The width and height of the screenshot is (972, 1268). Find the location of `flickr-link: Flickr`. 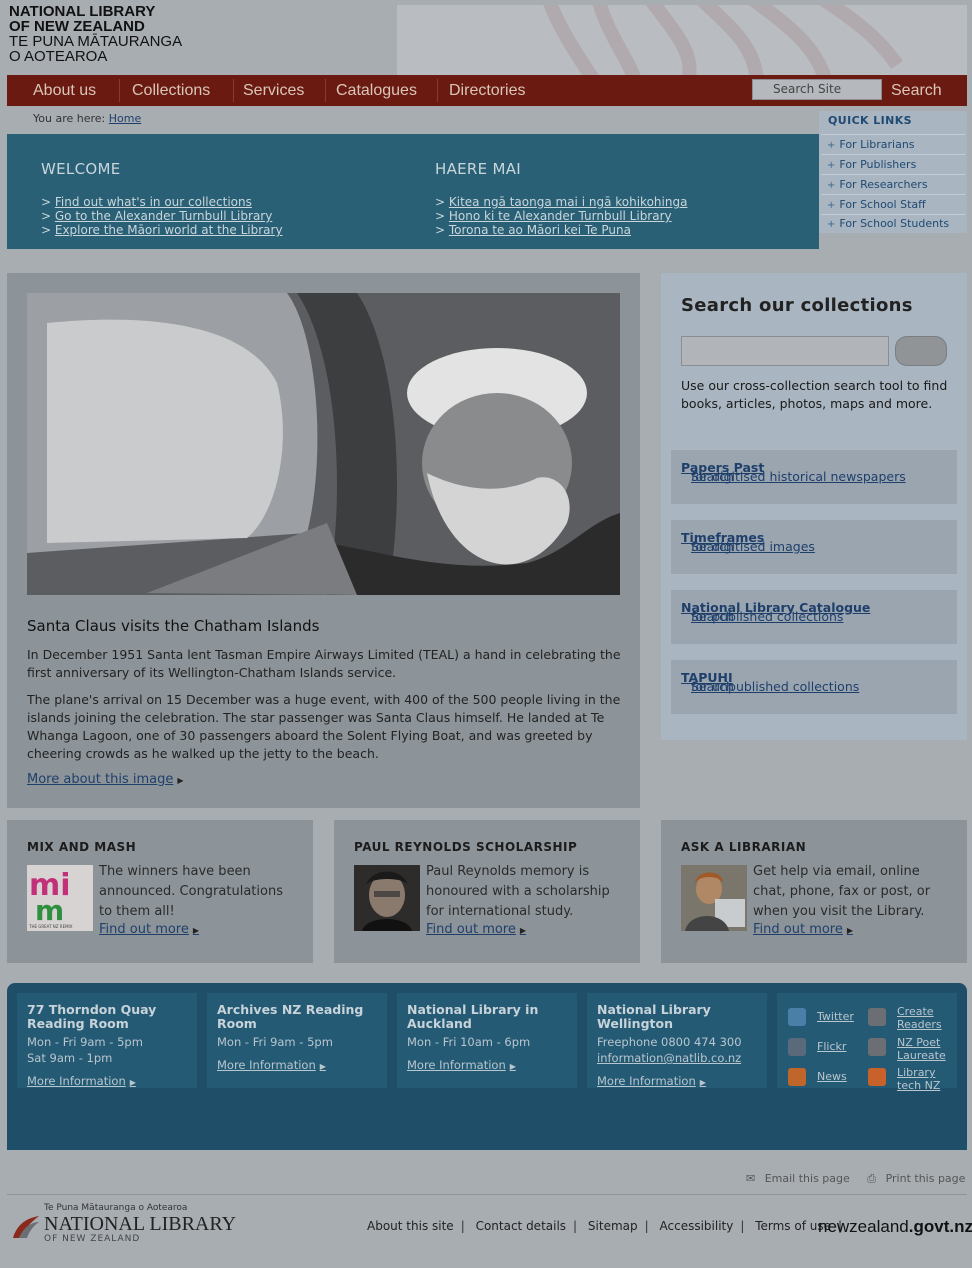

flickr-link: Flickr is located at coordinates (831, 1046).